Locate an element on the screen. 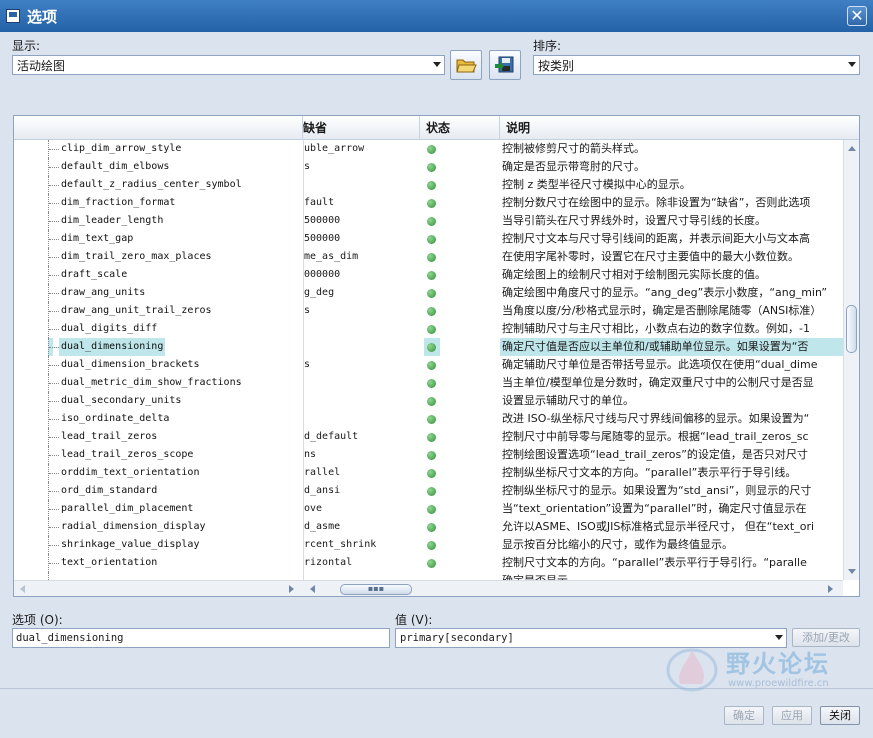 This screenshot has height=738, width=873. option-name-cell: dim_leader_length is located at coordinates (158, 221).